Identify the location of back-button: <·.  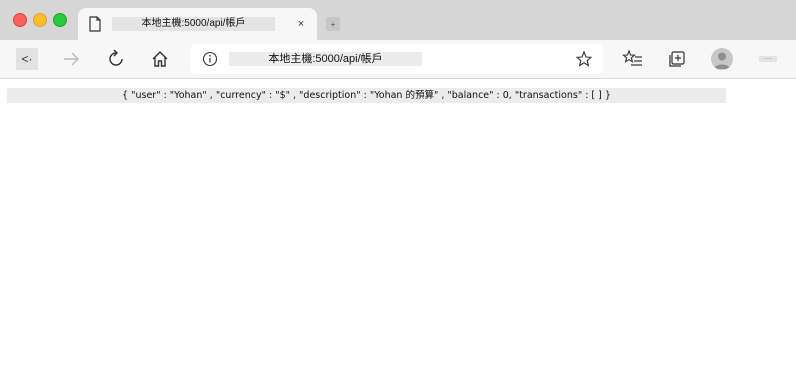
(27, 59).